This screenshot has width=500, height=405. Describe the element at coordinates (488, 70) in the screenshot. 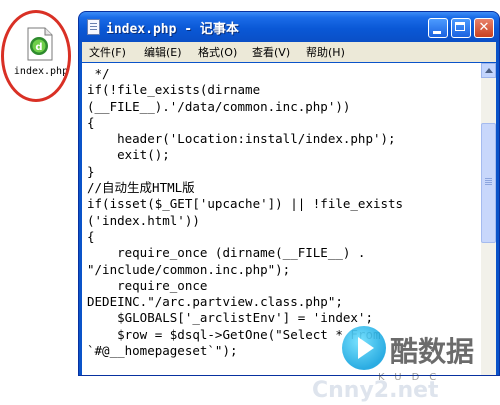

I see `scroll-up-icon` at that location.